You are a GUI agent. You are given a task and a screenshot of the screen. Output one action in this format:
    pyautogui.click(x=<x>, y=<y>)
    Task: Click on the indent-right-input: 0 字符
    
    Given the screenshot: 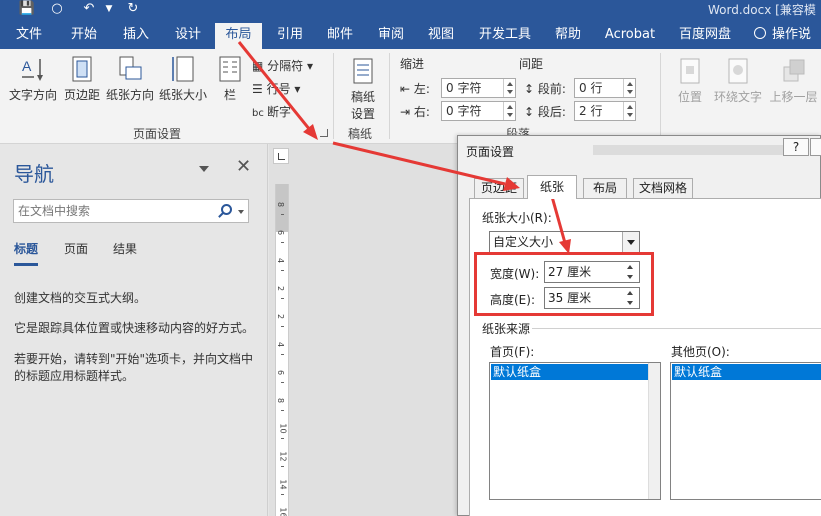 What is the action you would take?
    pyautogui.click(x=478, y=111)
    